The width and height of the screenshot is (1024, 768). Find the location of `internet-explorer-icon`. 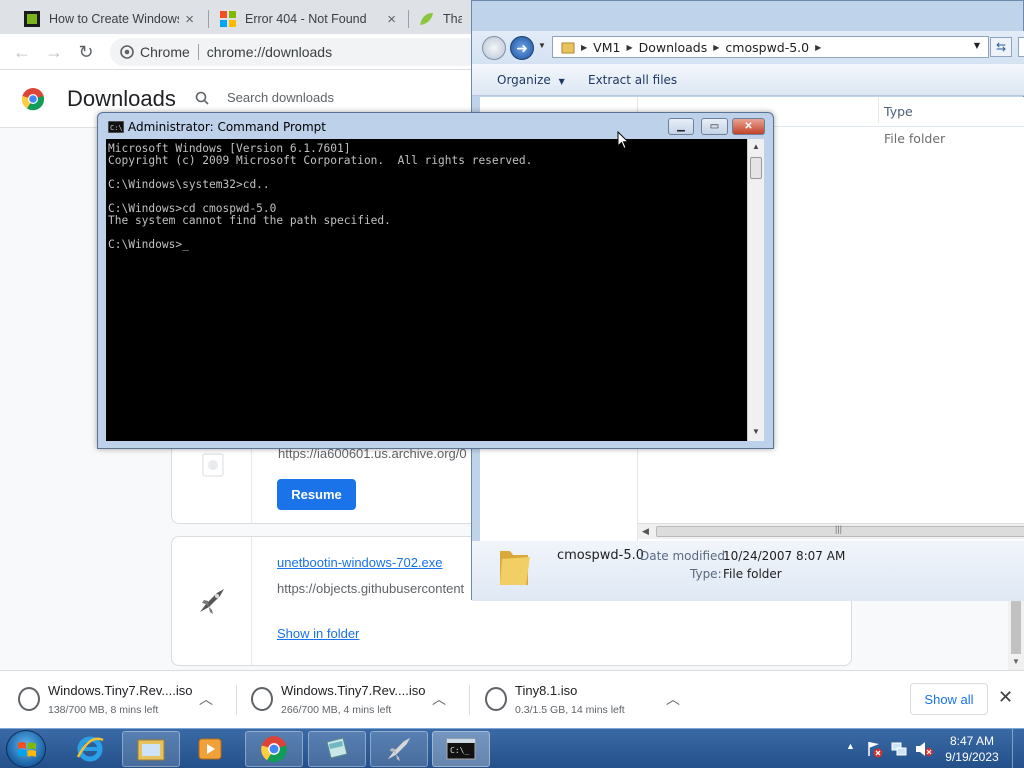

internet-explorer-icon is located at coordinates (90, 749).